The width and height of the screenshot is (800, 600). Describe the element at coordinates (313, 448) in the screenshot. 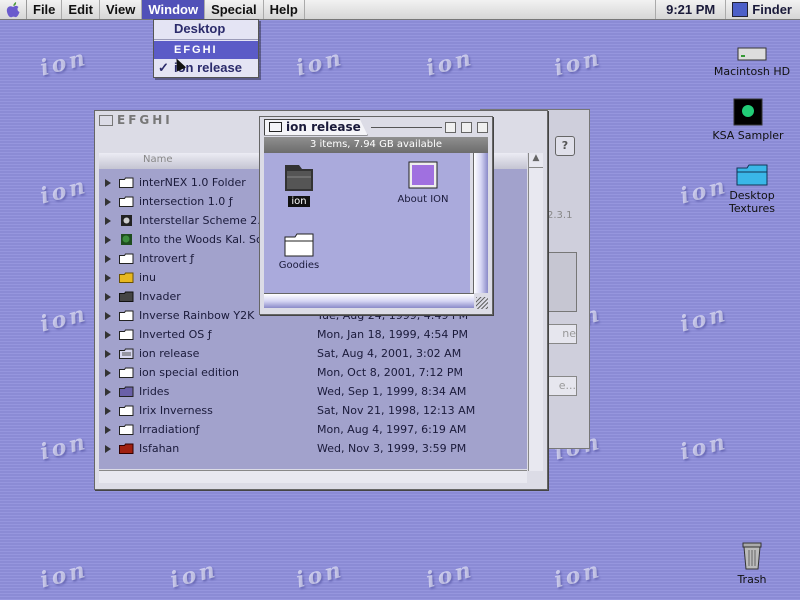

I see `list-item: Isfahan Wed, Nov 3, 1999, 3:59 PM` at that location.